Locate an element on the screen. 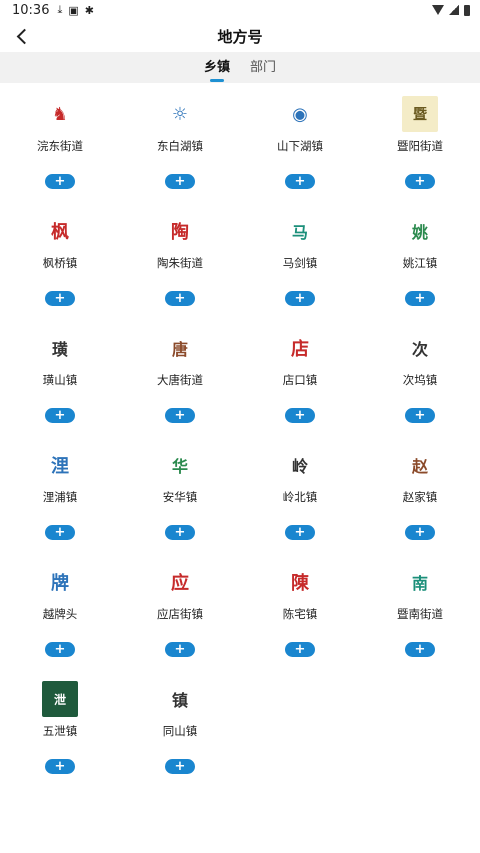 The height and width of the screenshot is (853, 480). town-name: 暨阳街道 is located at coordinates (420, 146).